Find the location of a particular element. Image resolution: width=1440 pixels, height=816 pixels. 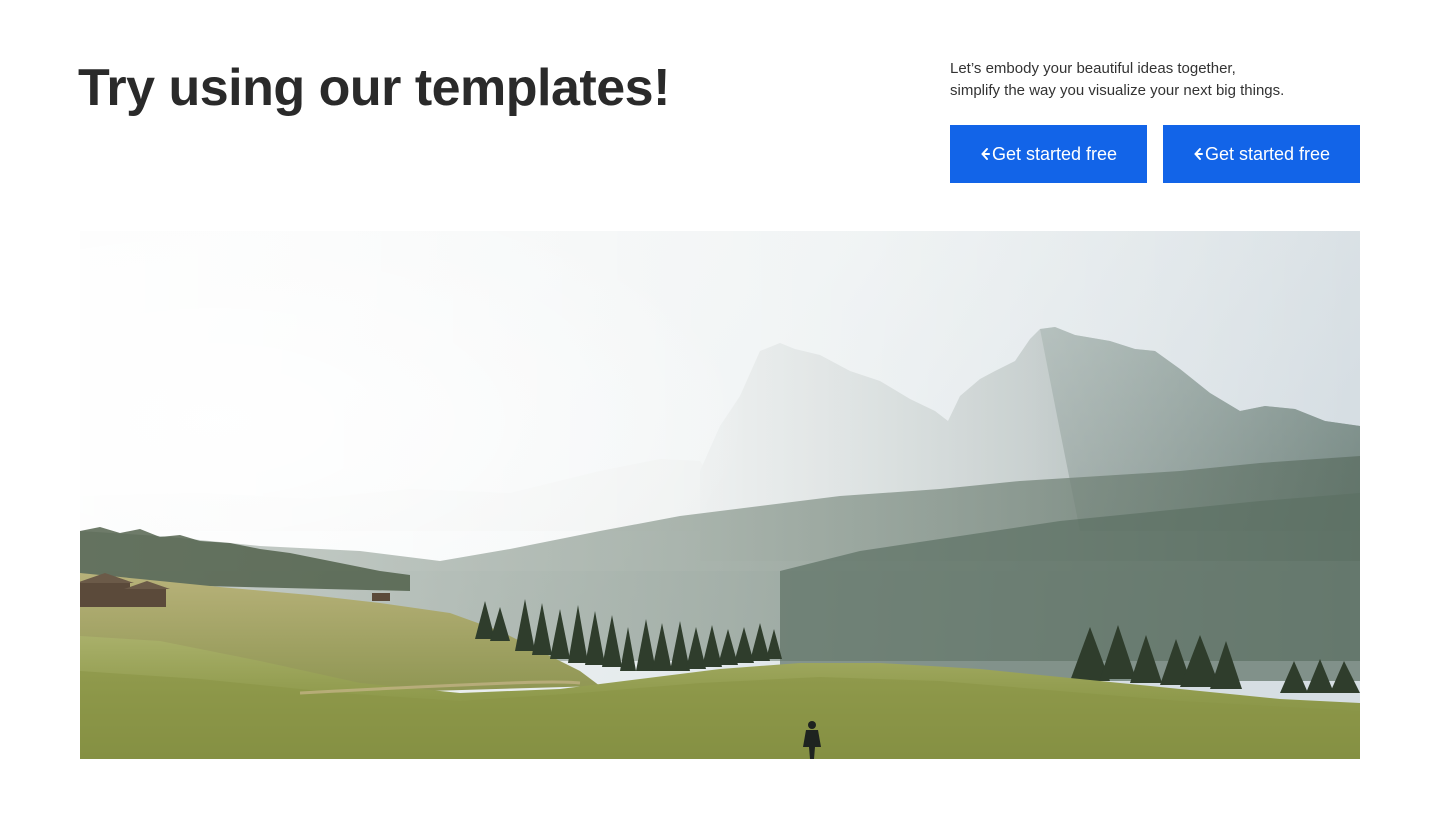

cta-buttons: Get started free Get started free is located at coordinates (1155, 154).